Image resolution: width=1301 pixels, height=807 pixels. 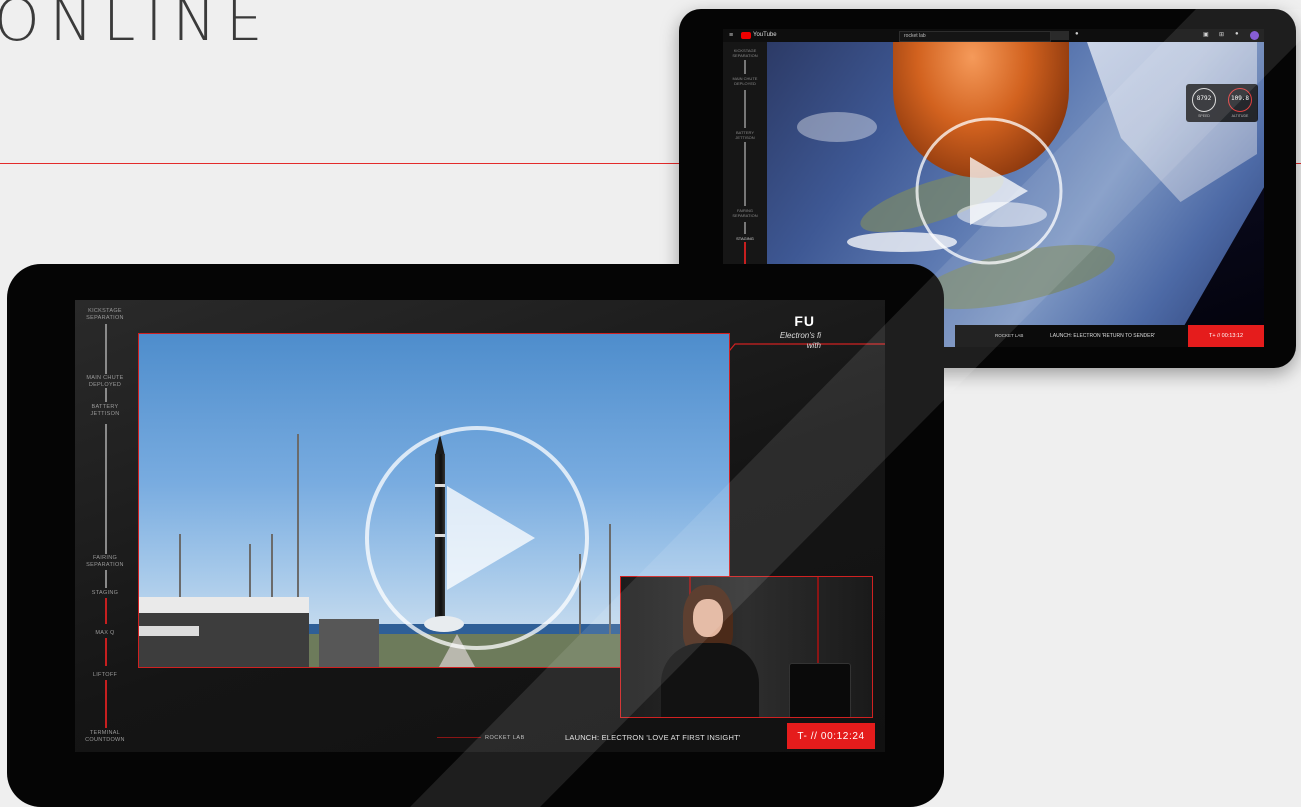 I want to click on mic-icon: ●, so click(x=1077, y=34).